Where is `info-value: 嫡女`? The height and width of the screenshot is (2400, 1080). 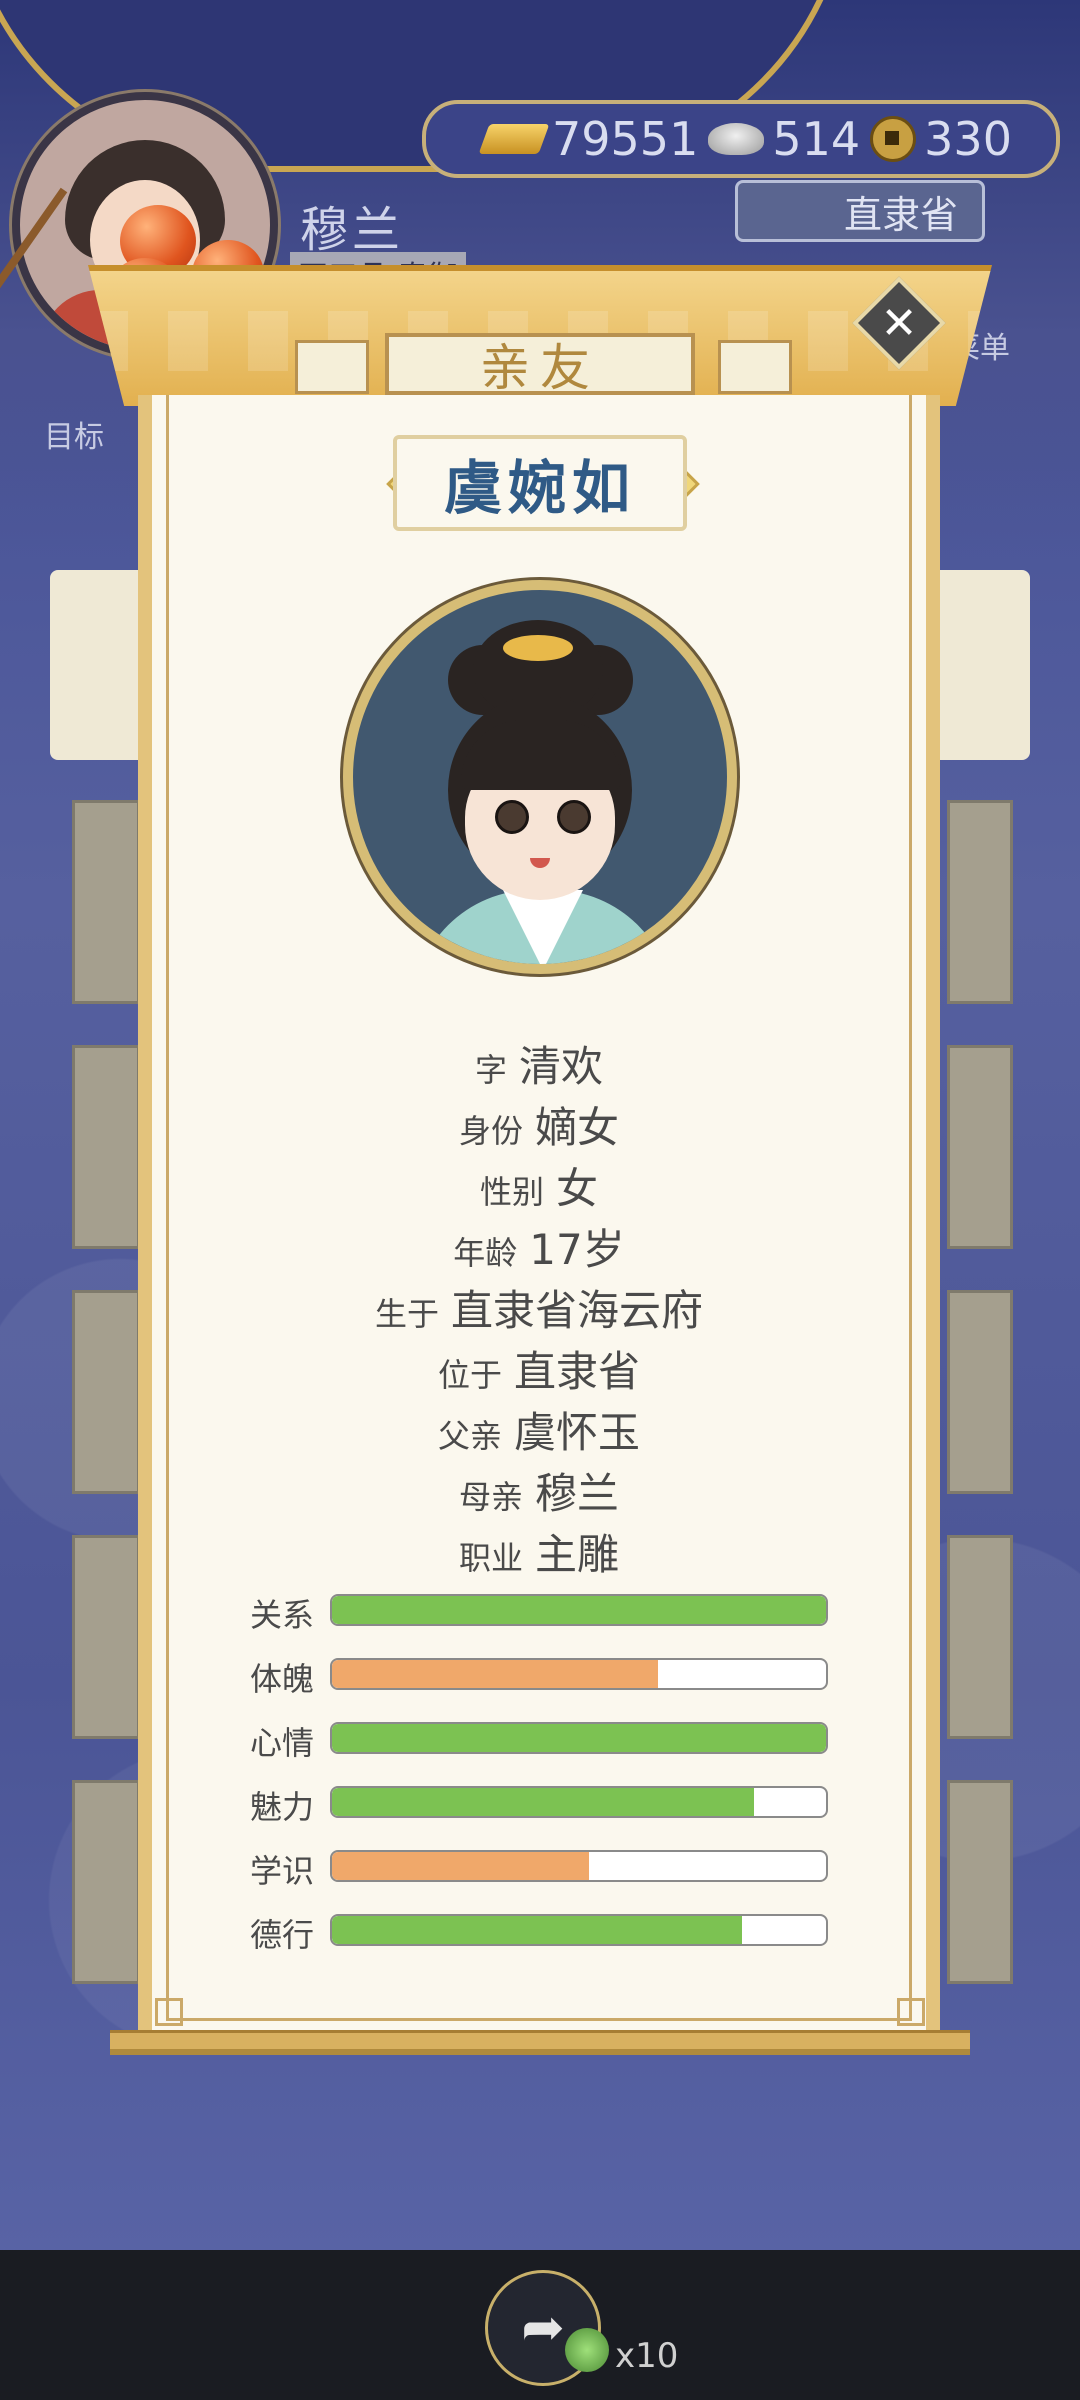 info-value: 嫡女 is located at coordinates (577, 1127).